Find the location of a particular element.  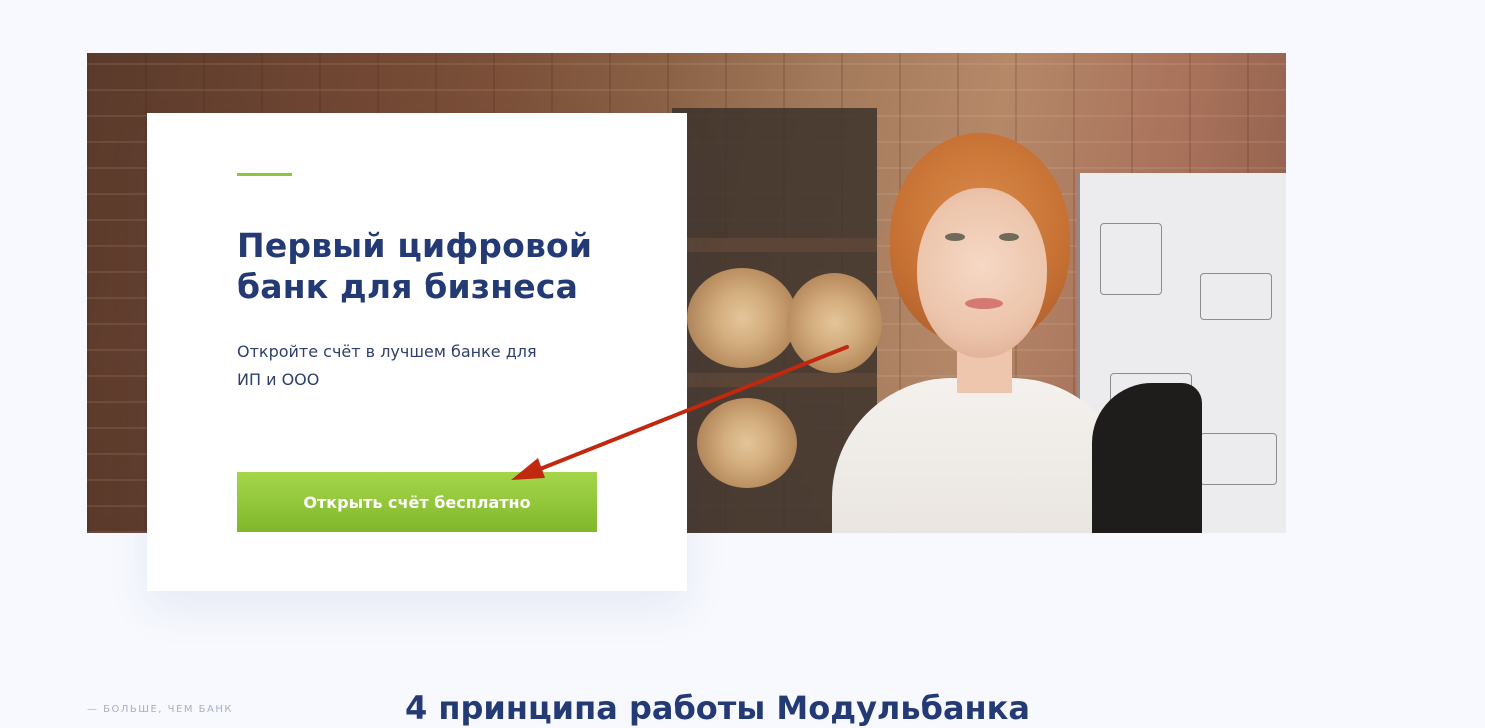

lips is located at coordinates (984, 303).